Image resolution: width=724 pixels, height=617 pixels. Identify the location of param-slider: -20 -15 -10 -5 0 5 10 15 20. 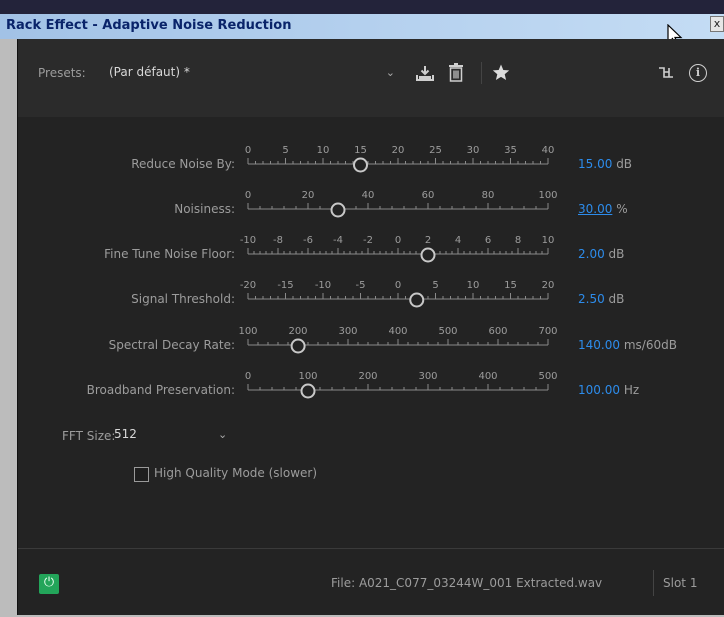
(397, 291).